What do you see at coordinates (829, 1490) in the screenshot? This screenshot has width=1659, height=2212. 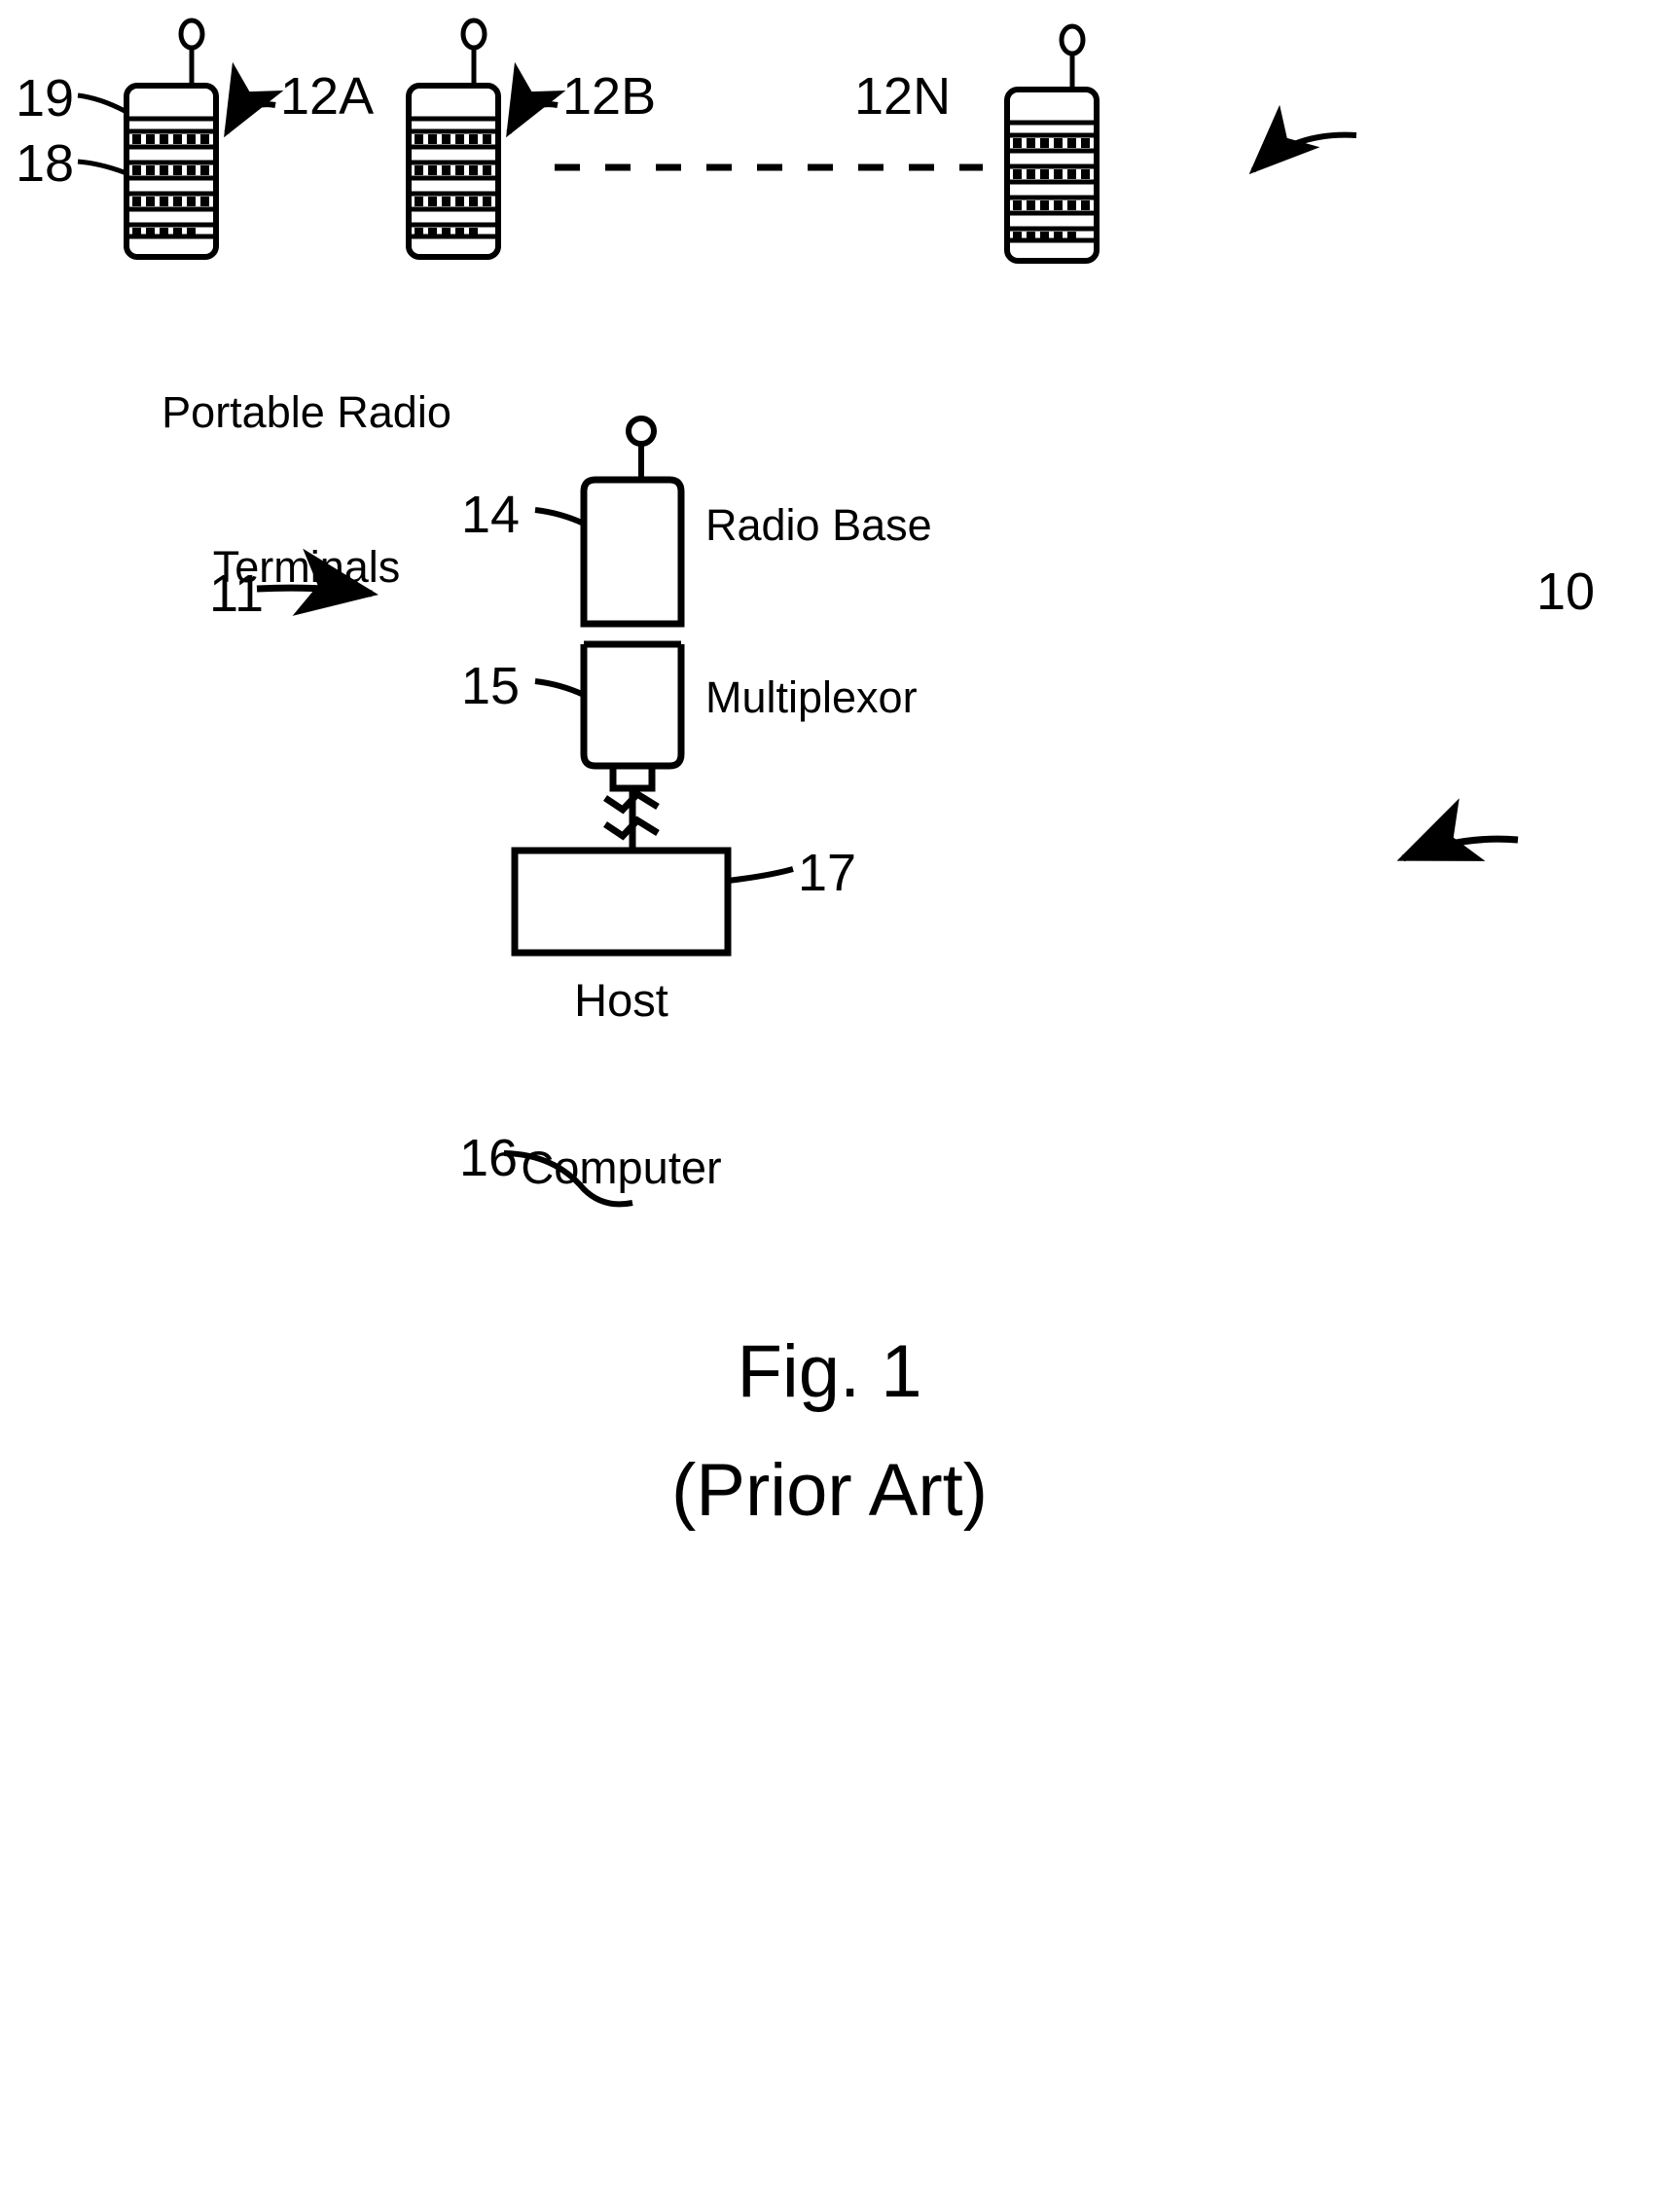 I see `figure-subtitle: (Prior Art)` at bounding box center [829, 1490].